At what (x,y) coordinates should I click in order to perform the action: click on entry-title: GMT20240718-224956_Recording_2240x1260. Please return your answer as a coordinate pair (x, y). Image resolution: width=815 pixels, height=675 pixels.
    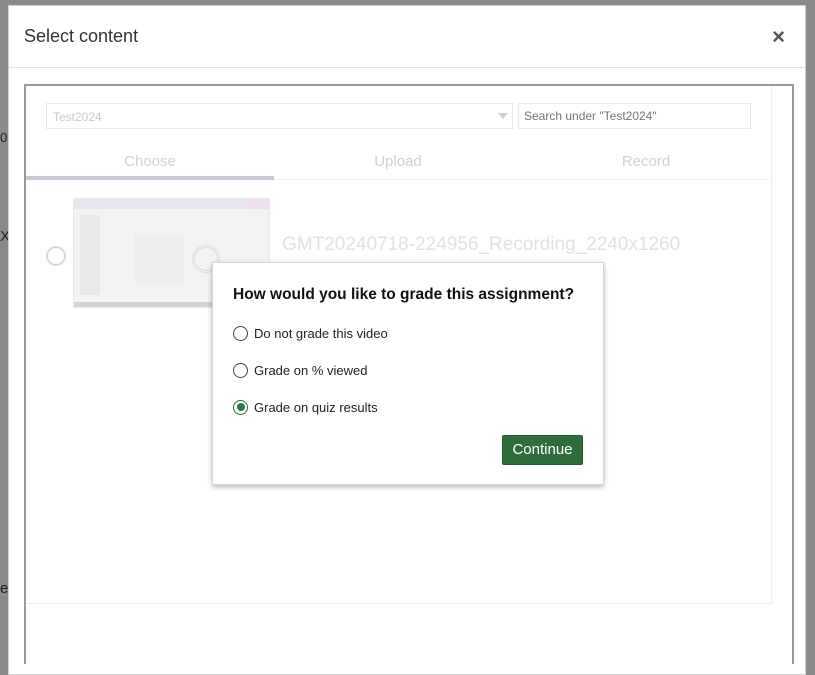
    Looking at the image, I should click on (481, 245).